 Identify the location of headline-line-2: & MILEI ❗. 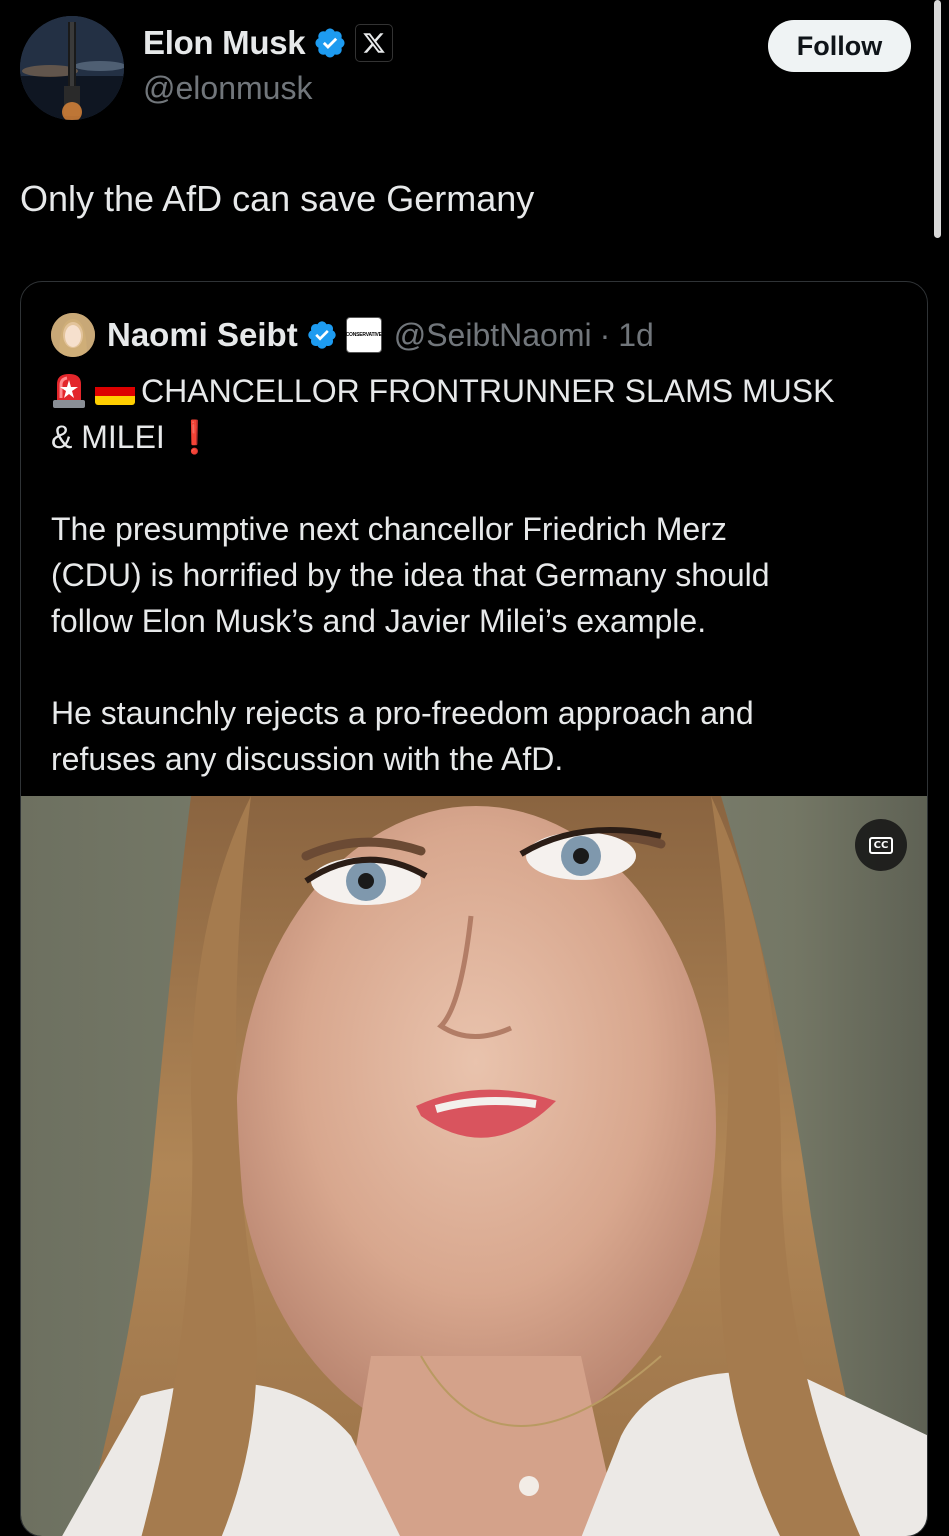
(476, 437).